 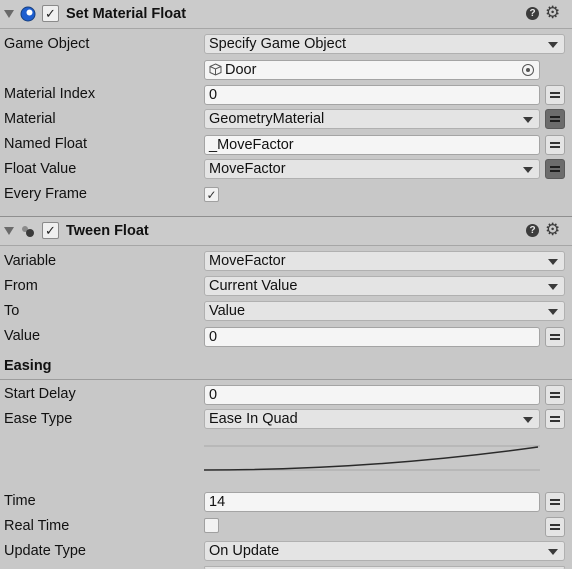 What do you see at coordinates (286, 379) in the screenshot?
I see `section-divider` at bounding box center [286, 379].